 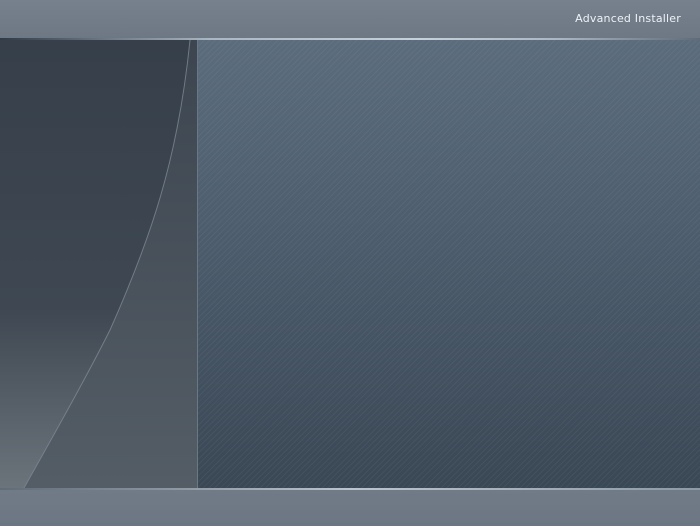 What do you see at coordinates (350, 508) in the screenshot?
I see `footer-bar` at bounding box center [350, 508].